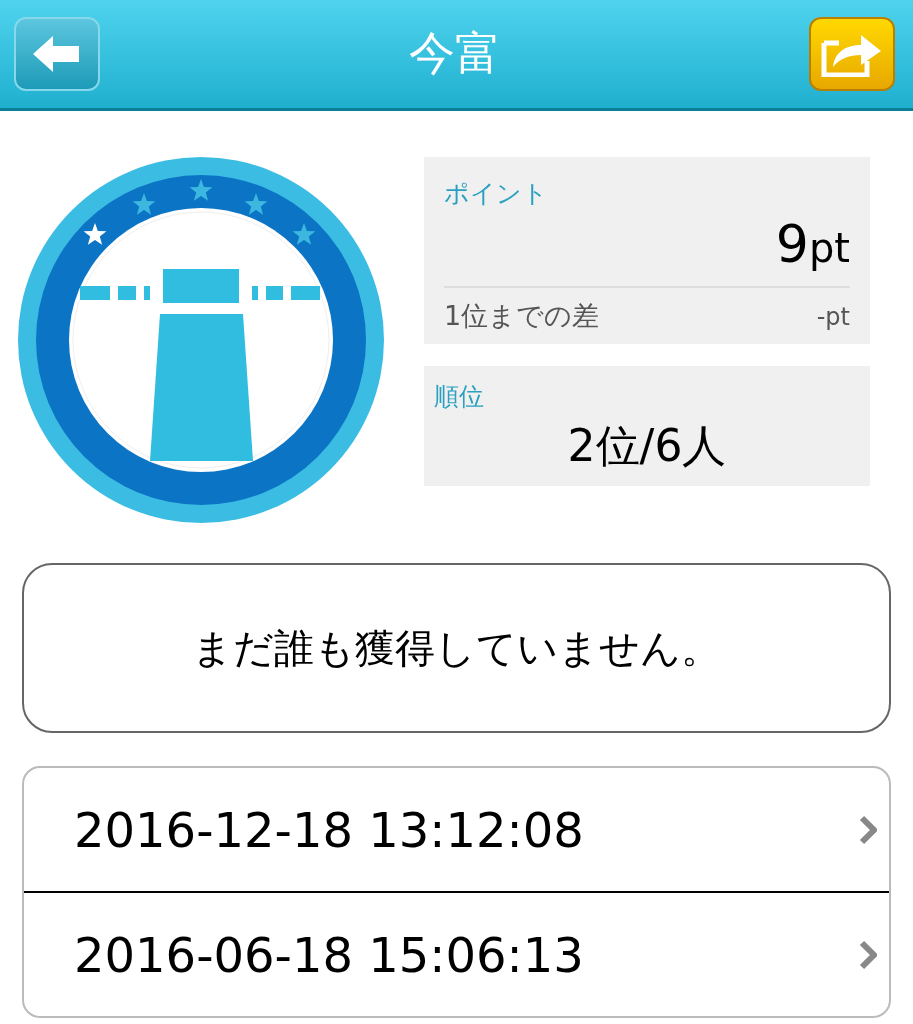  Describe the element at coordinates (852, 54) in the screenshot. I see `share-button` at that location.